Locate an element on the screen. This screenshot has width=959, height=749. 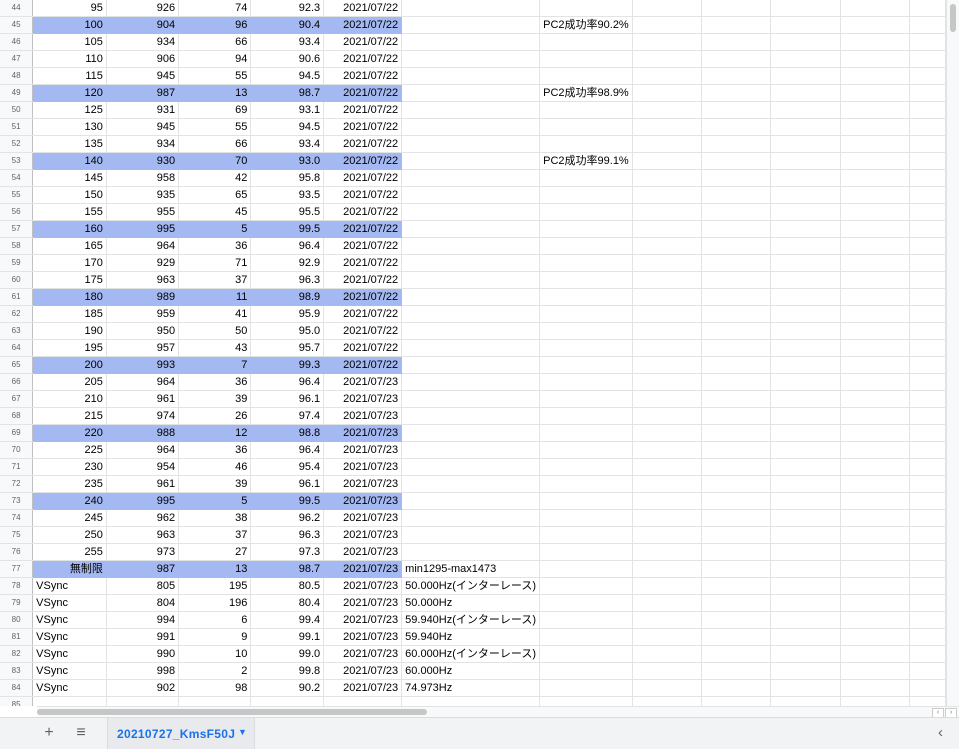
cell-c: 5 is located at coordinates (215, 229).